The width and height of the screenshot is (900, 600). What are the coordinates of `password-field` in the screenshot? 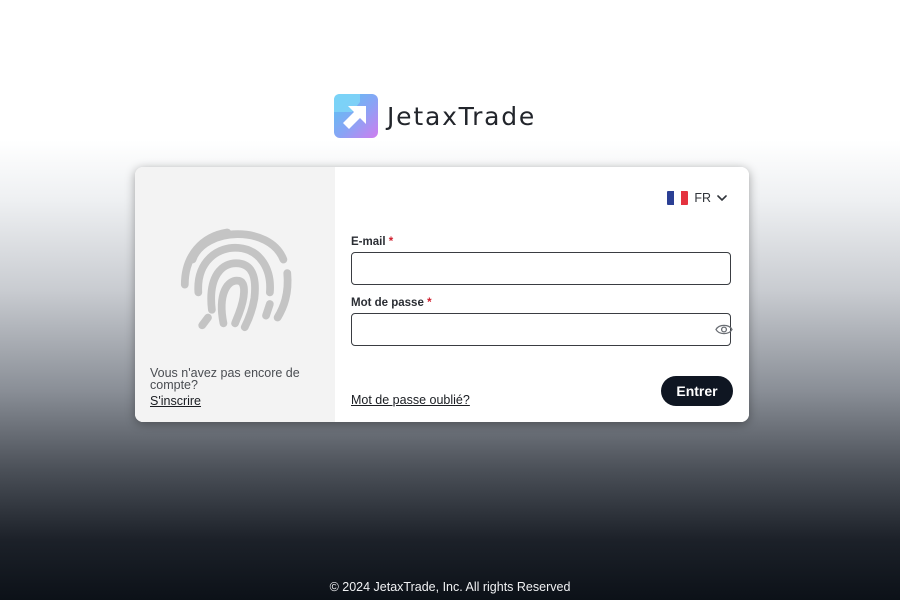 It's located at (541, 329).